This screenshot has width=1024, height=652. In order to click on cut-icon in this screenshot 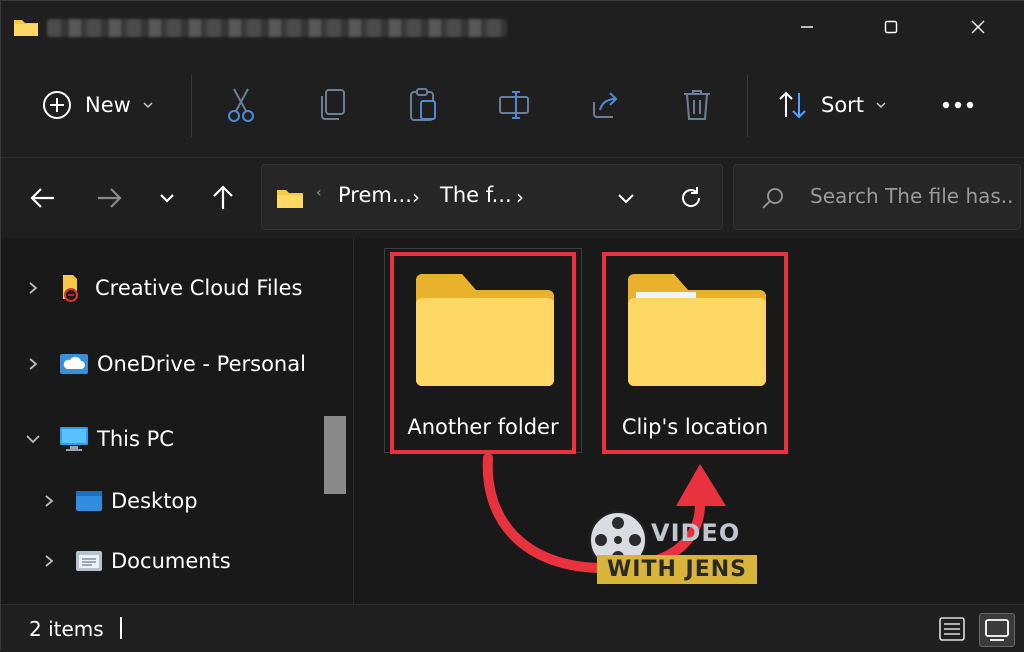, I will do `click(241, 105)`.